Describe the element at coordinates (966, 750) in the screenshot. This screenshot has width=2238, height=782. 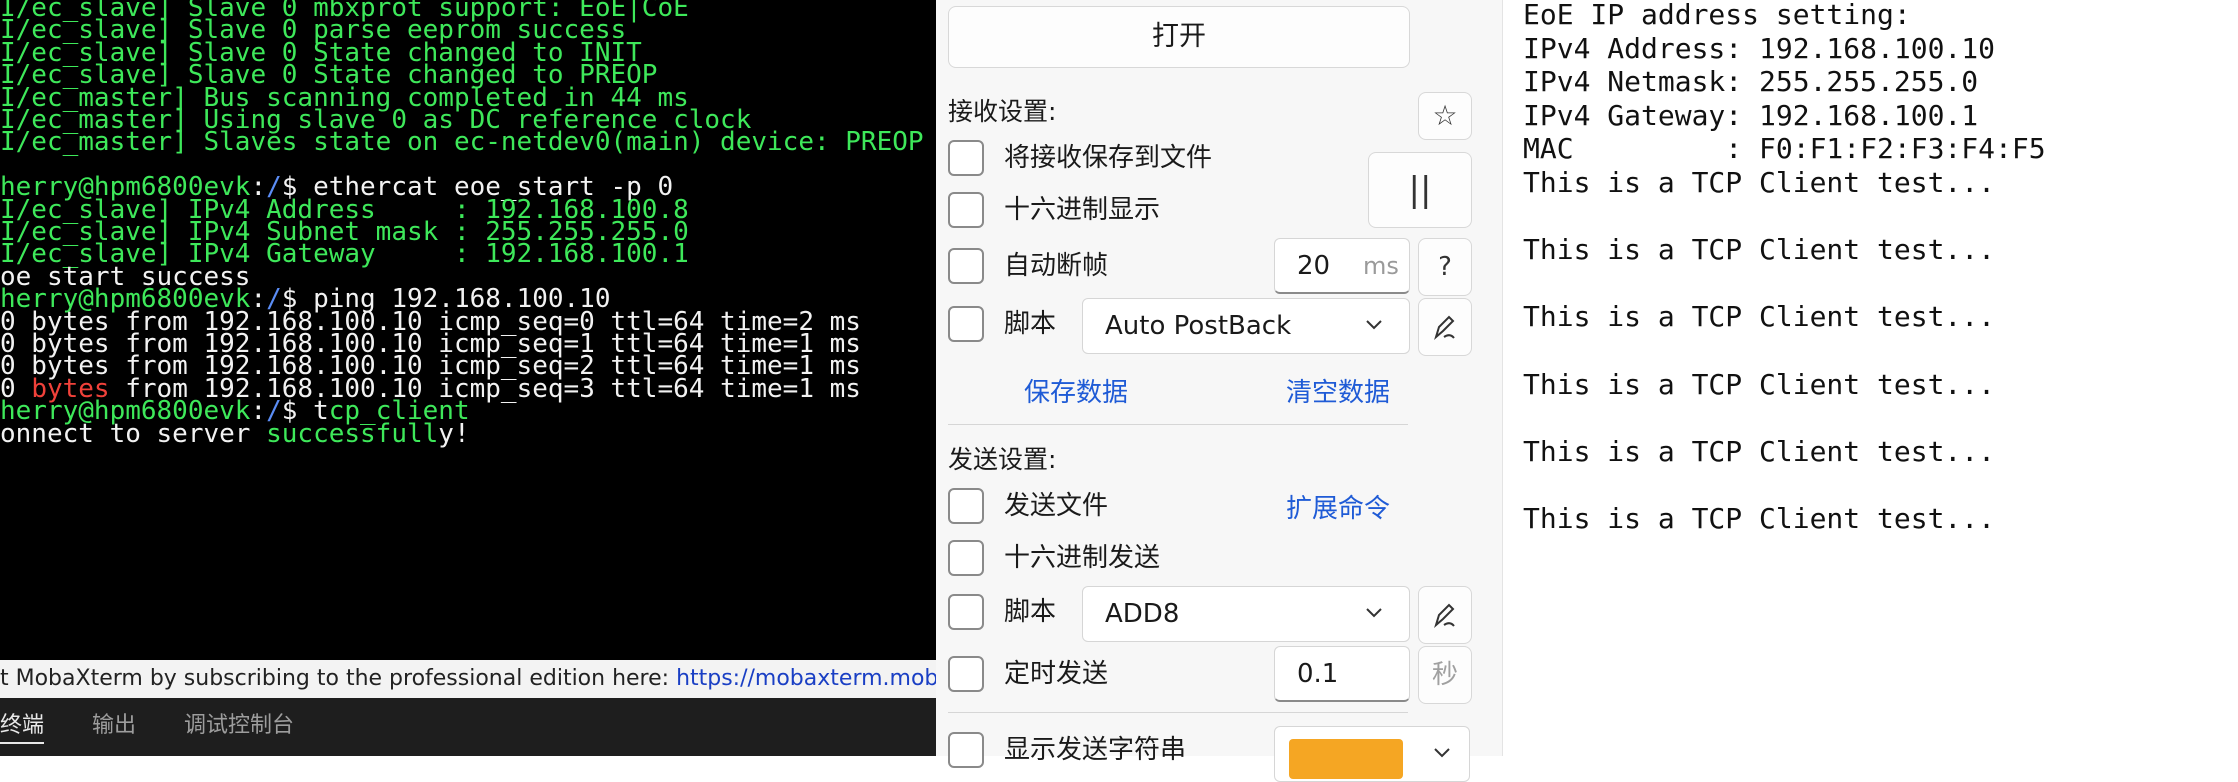
I see `show-send-string-checkbox` at that location.